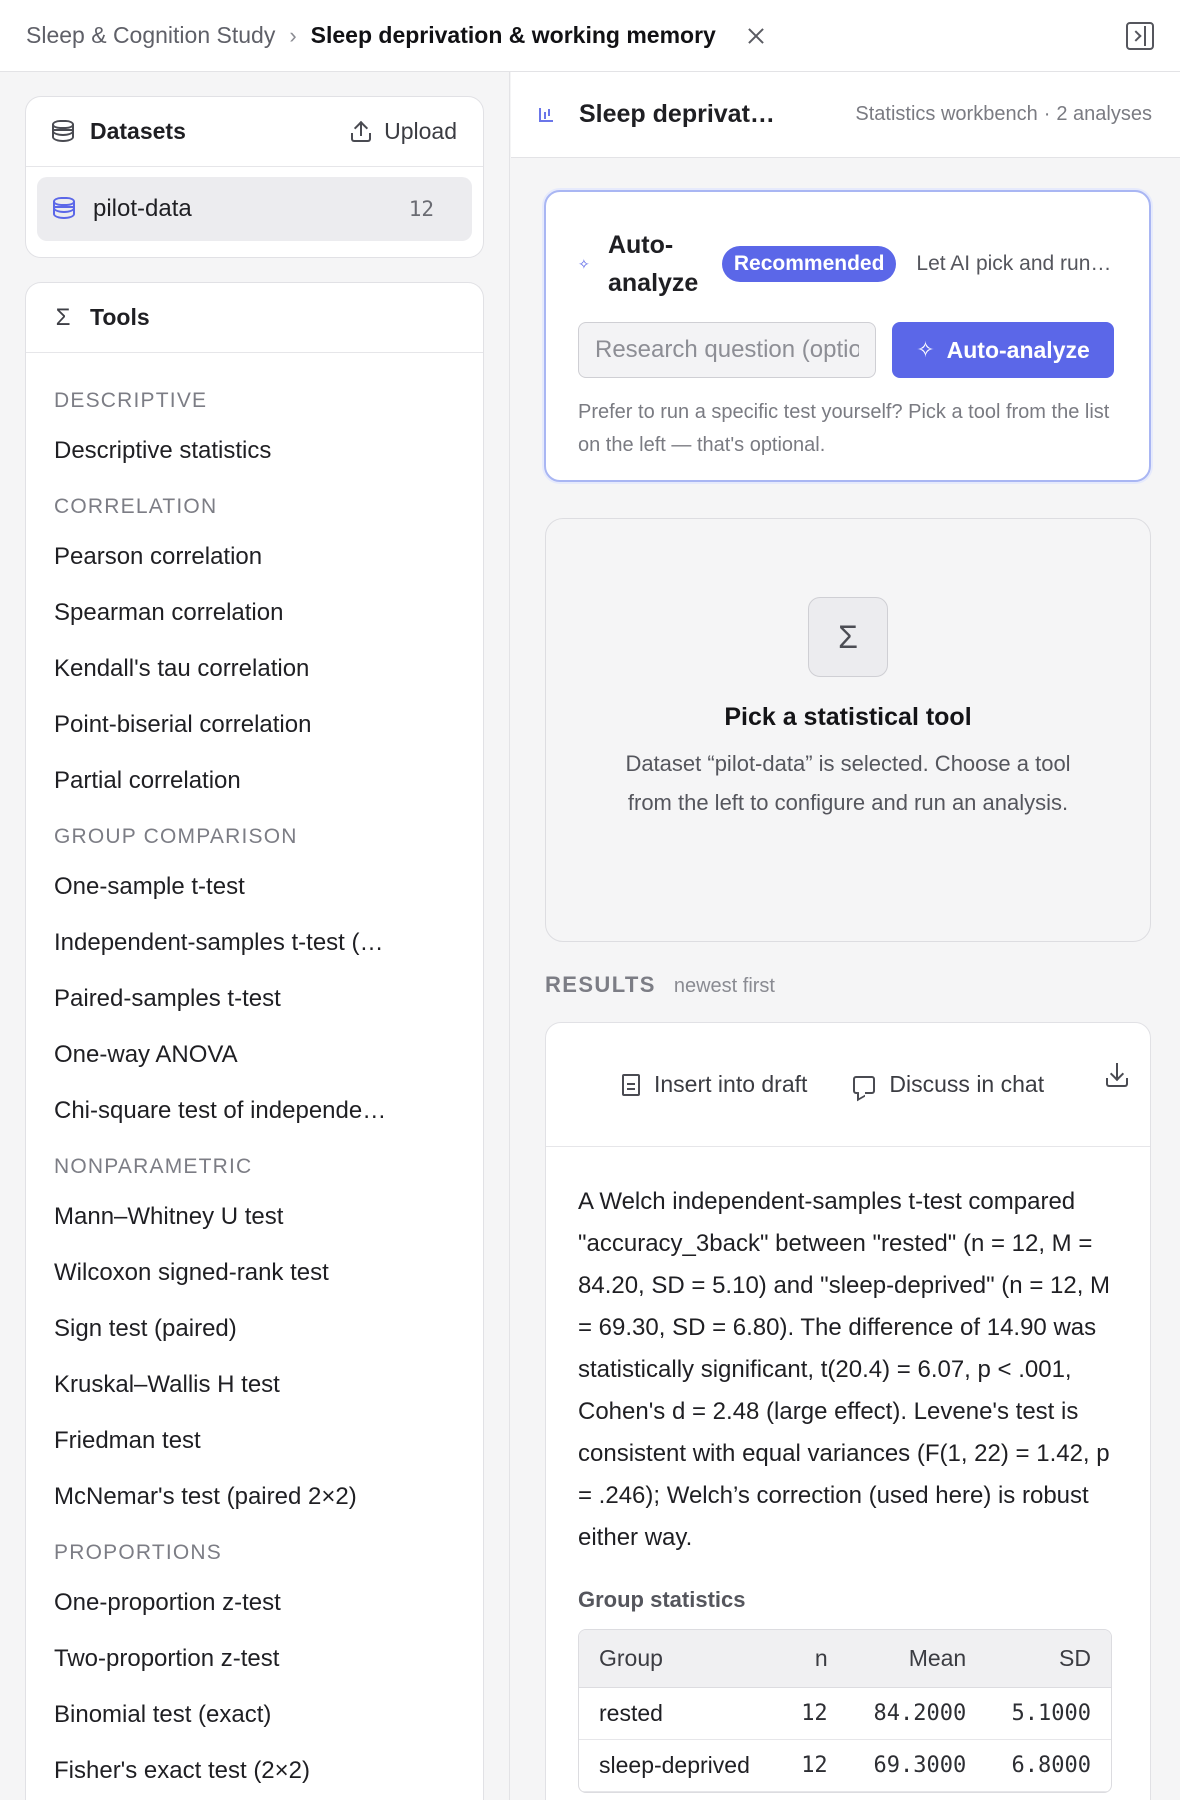  I want to click on insert-into-draft-label: Insert into draft, so click(731, 1084).